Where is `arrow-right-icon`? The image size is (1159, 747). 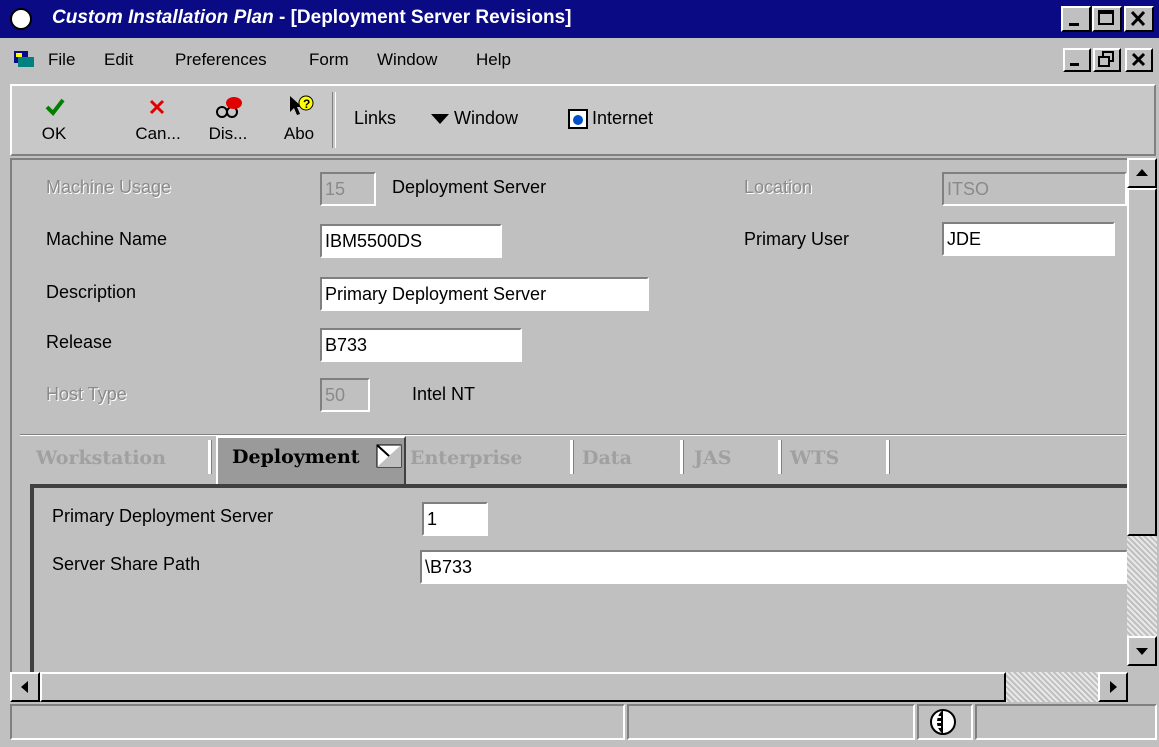
arrow-right-icon is located at coordinates (1113, 687).